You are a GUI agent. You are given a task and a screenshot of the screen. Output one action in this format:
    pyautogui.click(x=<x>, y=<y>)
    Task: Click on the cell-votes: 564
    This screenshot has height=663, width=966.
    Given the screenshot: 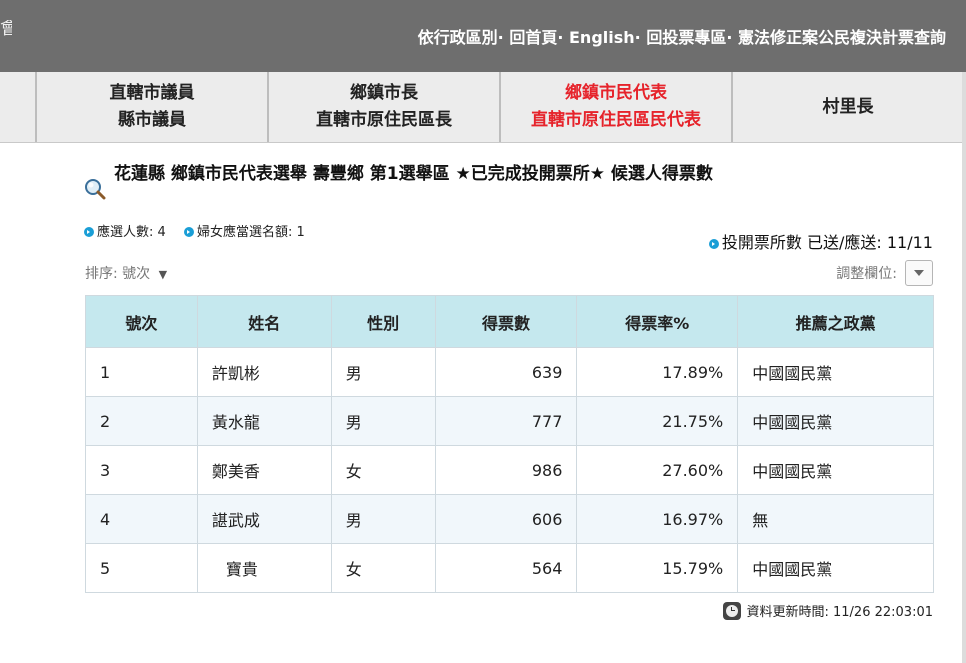 What is the action you would take?
    pyautogui.click(x=506, y=568)
    